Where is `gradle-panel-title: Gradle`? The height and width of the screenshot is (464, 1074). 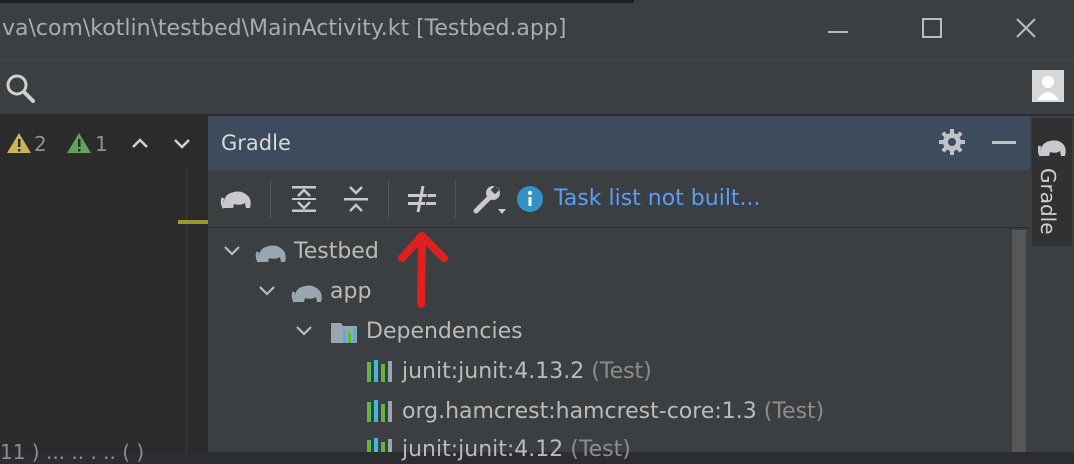
gradle-panel-title: Gradle is located at coordinates (256, 143).